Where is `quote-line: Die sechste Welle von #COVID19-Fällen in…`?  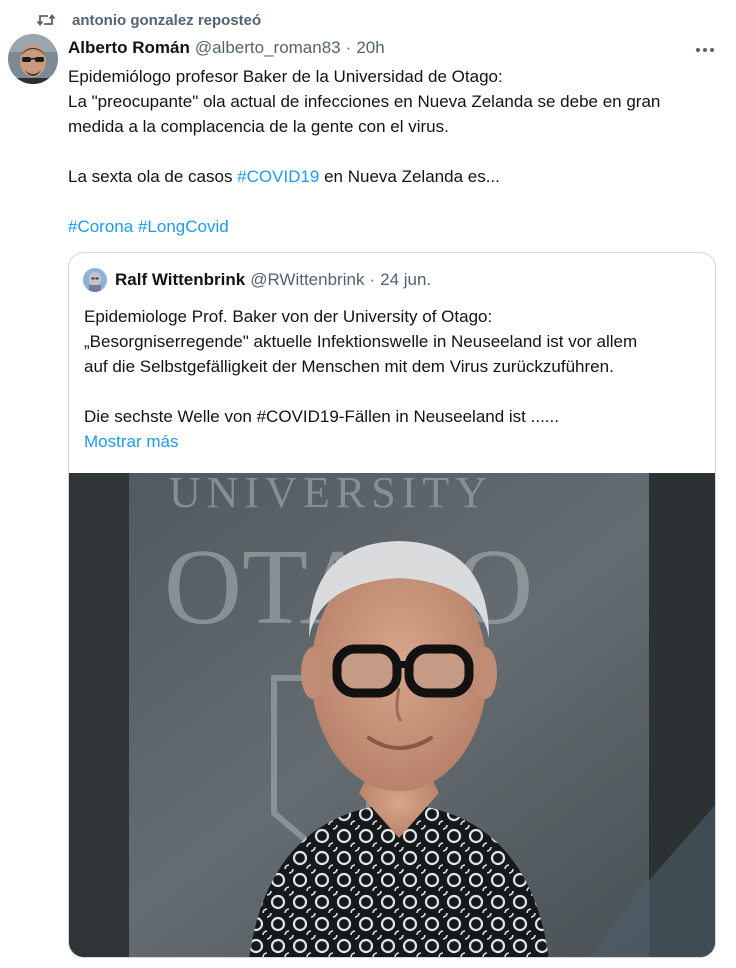
quote-line: Die sechste Welle von #COVID19-Fällen in… is located at coordinates (321, 416).